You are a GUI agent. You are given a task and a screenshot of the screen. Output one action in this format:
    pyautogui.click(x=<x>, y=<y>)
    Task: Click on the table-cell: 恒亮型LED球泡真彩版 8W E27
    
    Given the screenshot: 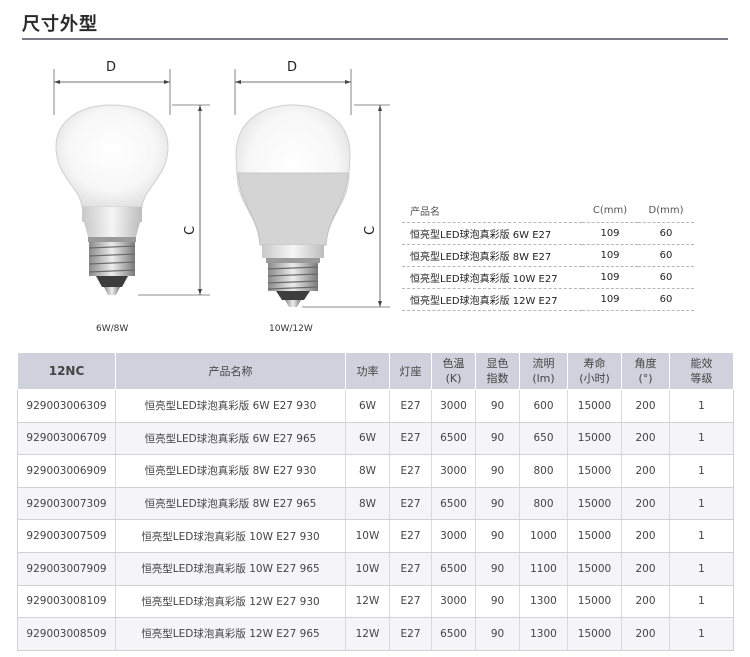 What is the action you would take?
    pyautogui.click(x=492, y=255)
    